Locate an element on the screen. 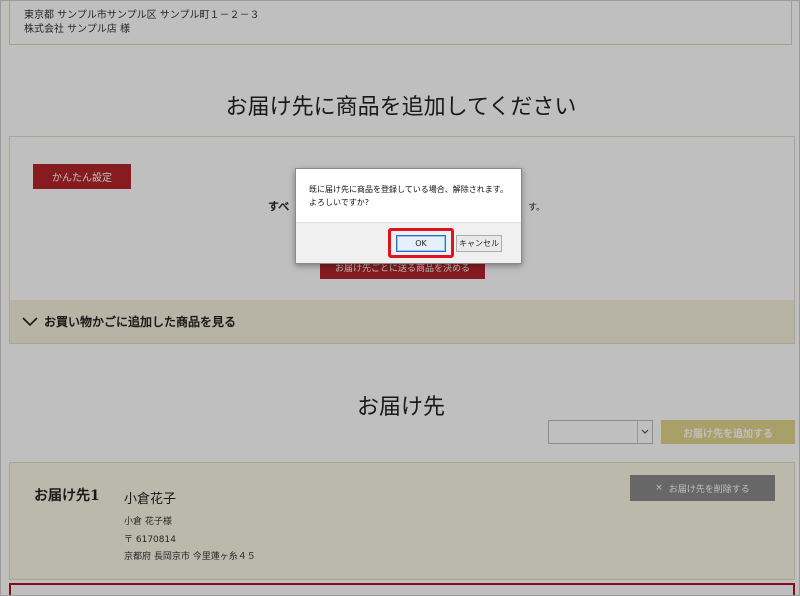  dialog-message: 既に届け先に商品を登録している場合、解除されます。 よろしいですか? is located at coordinates (408, 196).